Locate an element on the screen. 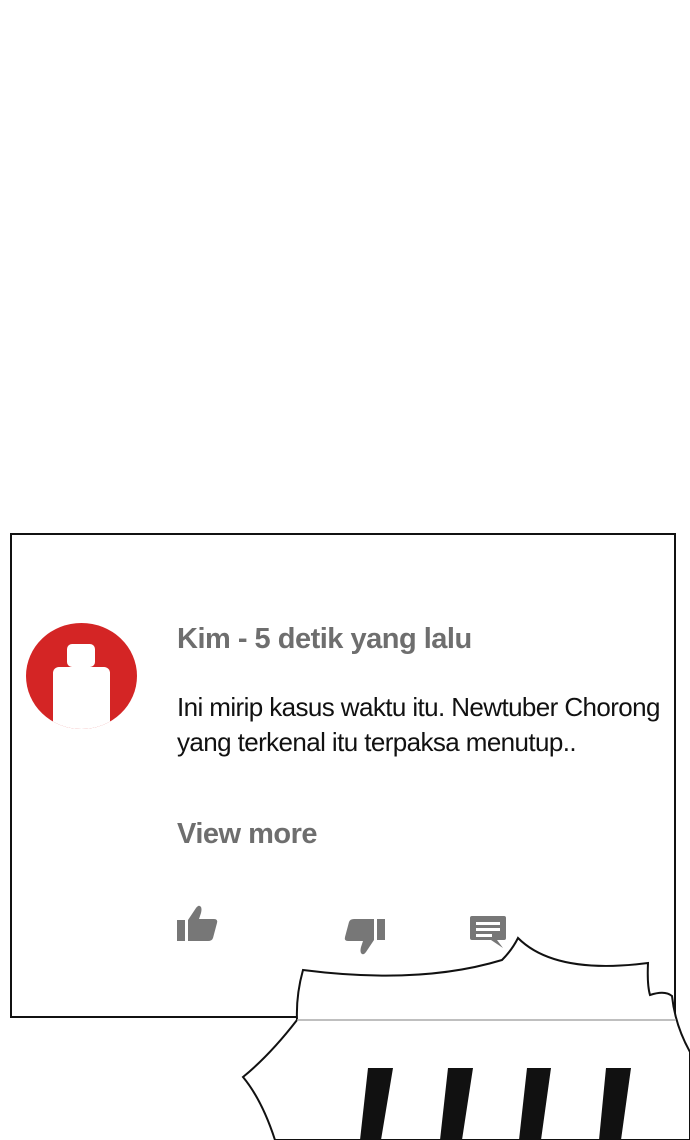 The image size is (690, 1140). dislike-button is located at coordinates (364, 936).